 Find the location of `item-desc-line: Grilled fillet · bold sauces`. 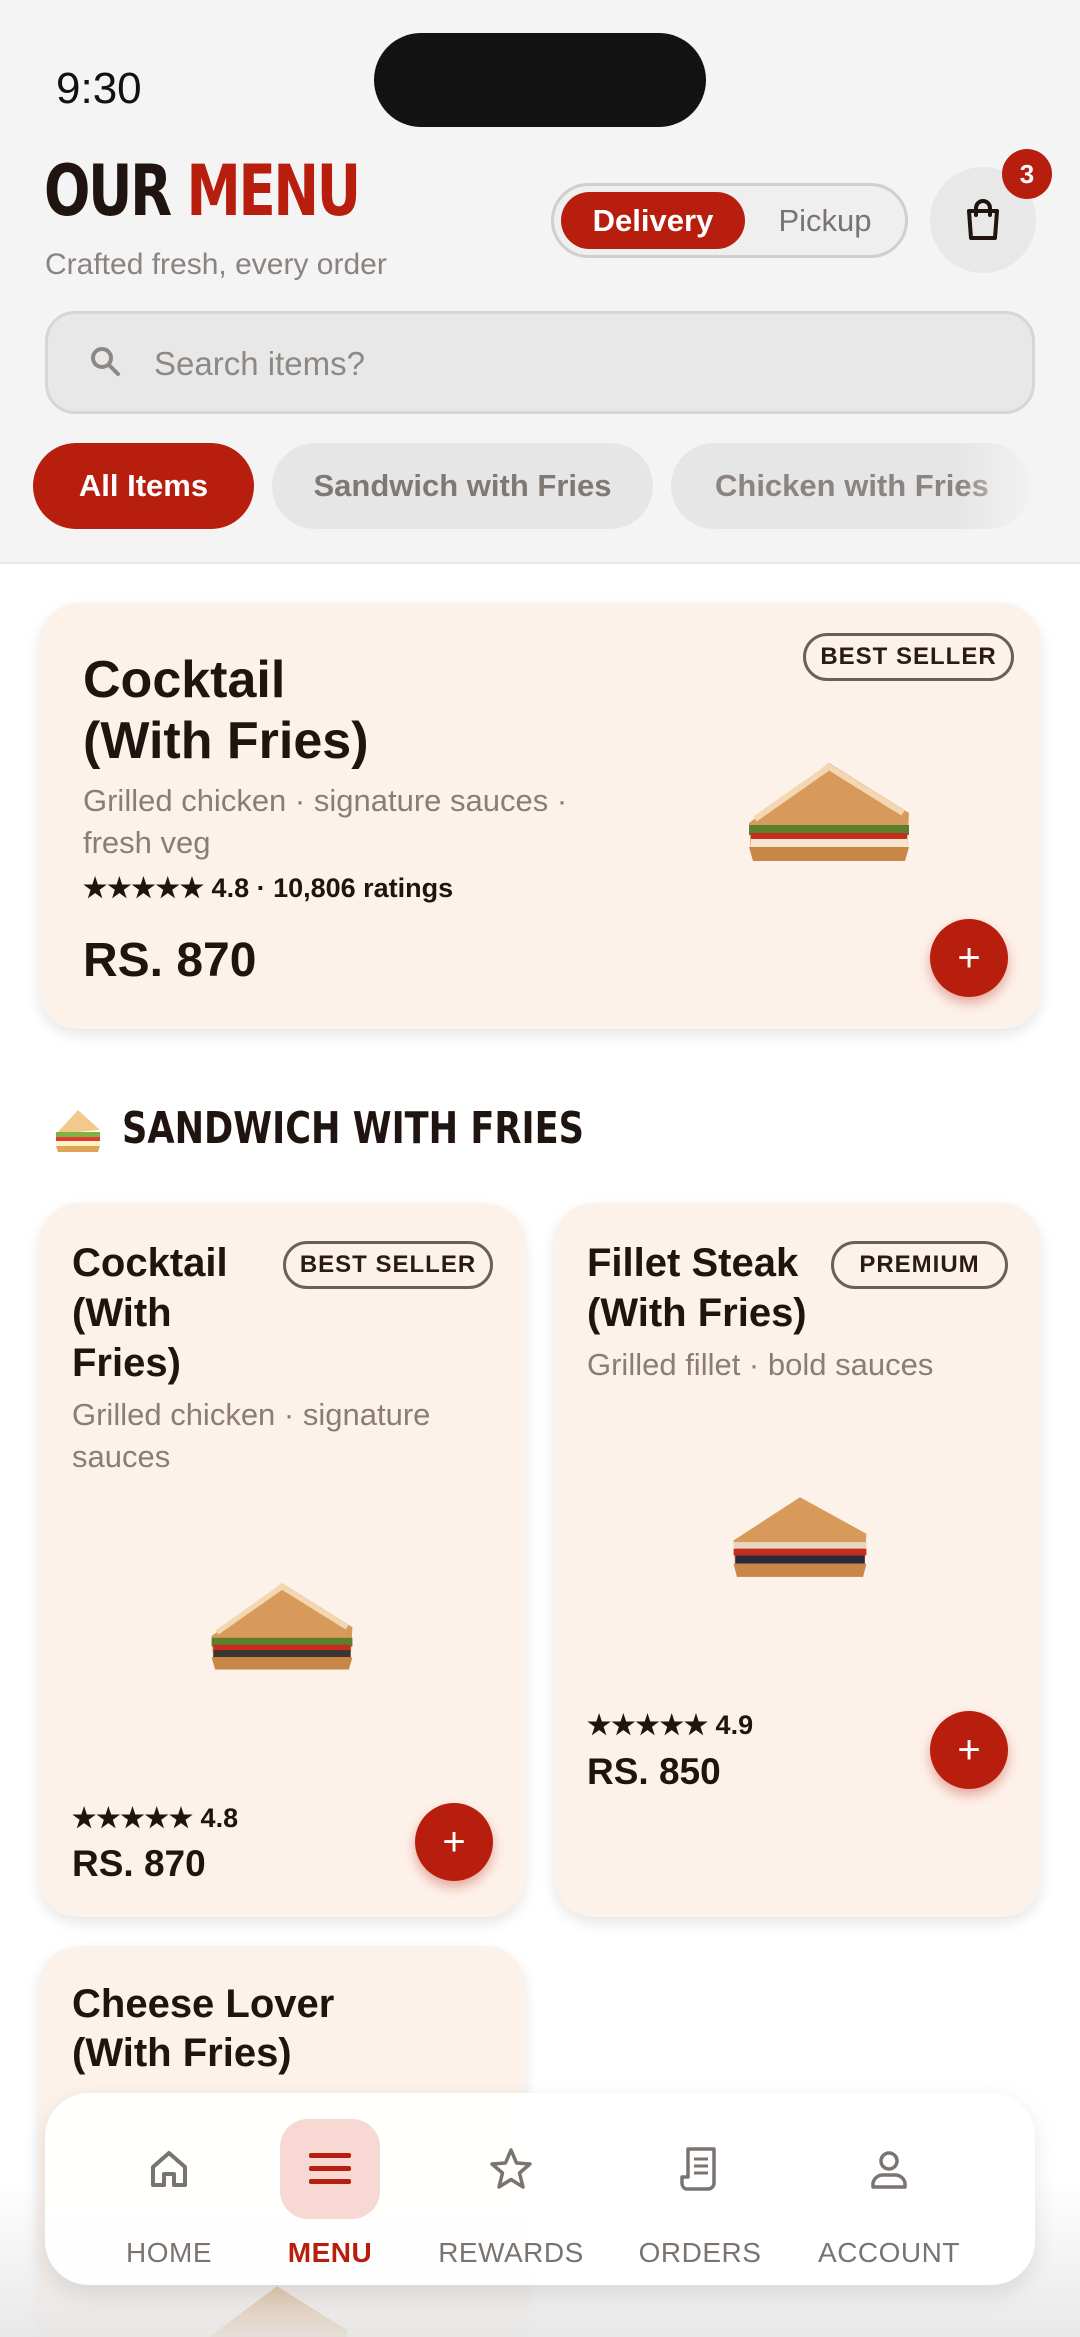

item-desc-line: Grilled fillet · bold sauces is located at coordinates (760, 1364).